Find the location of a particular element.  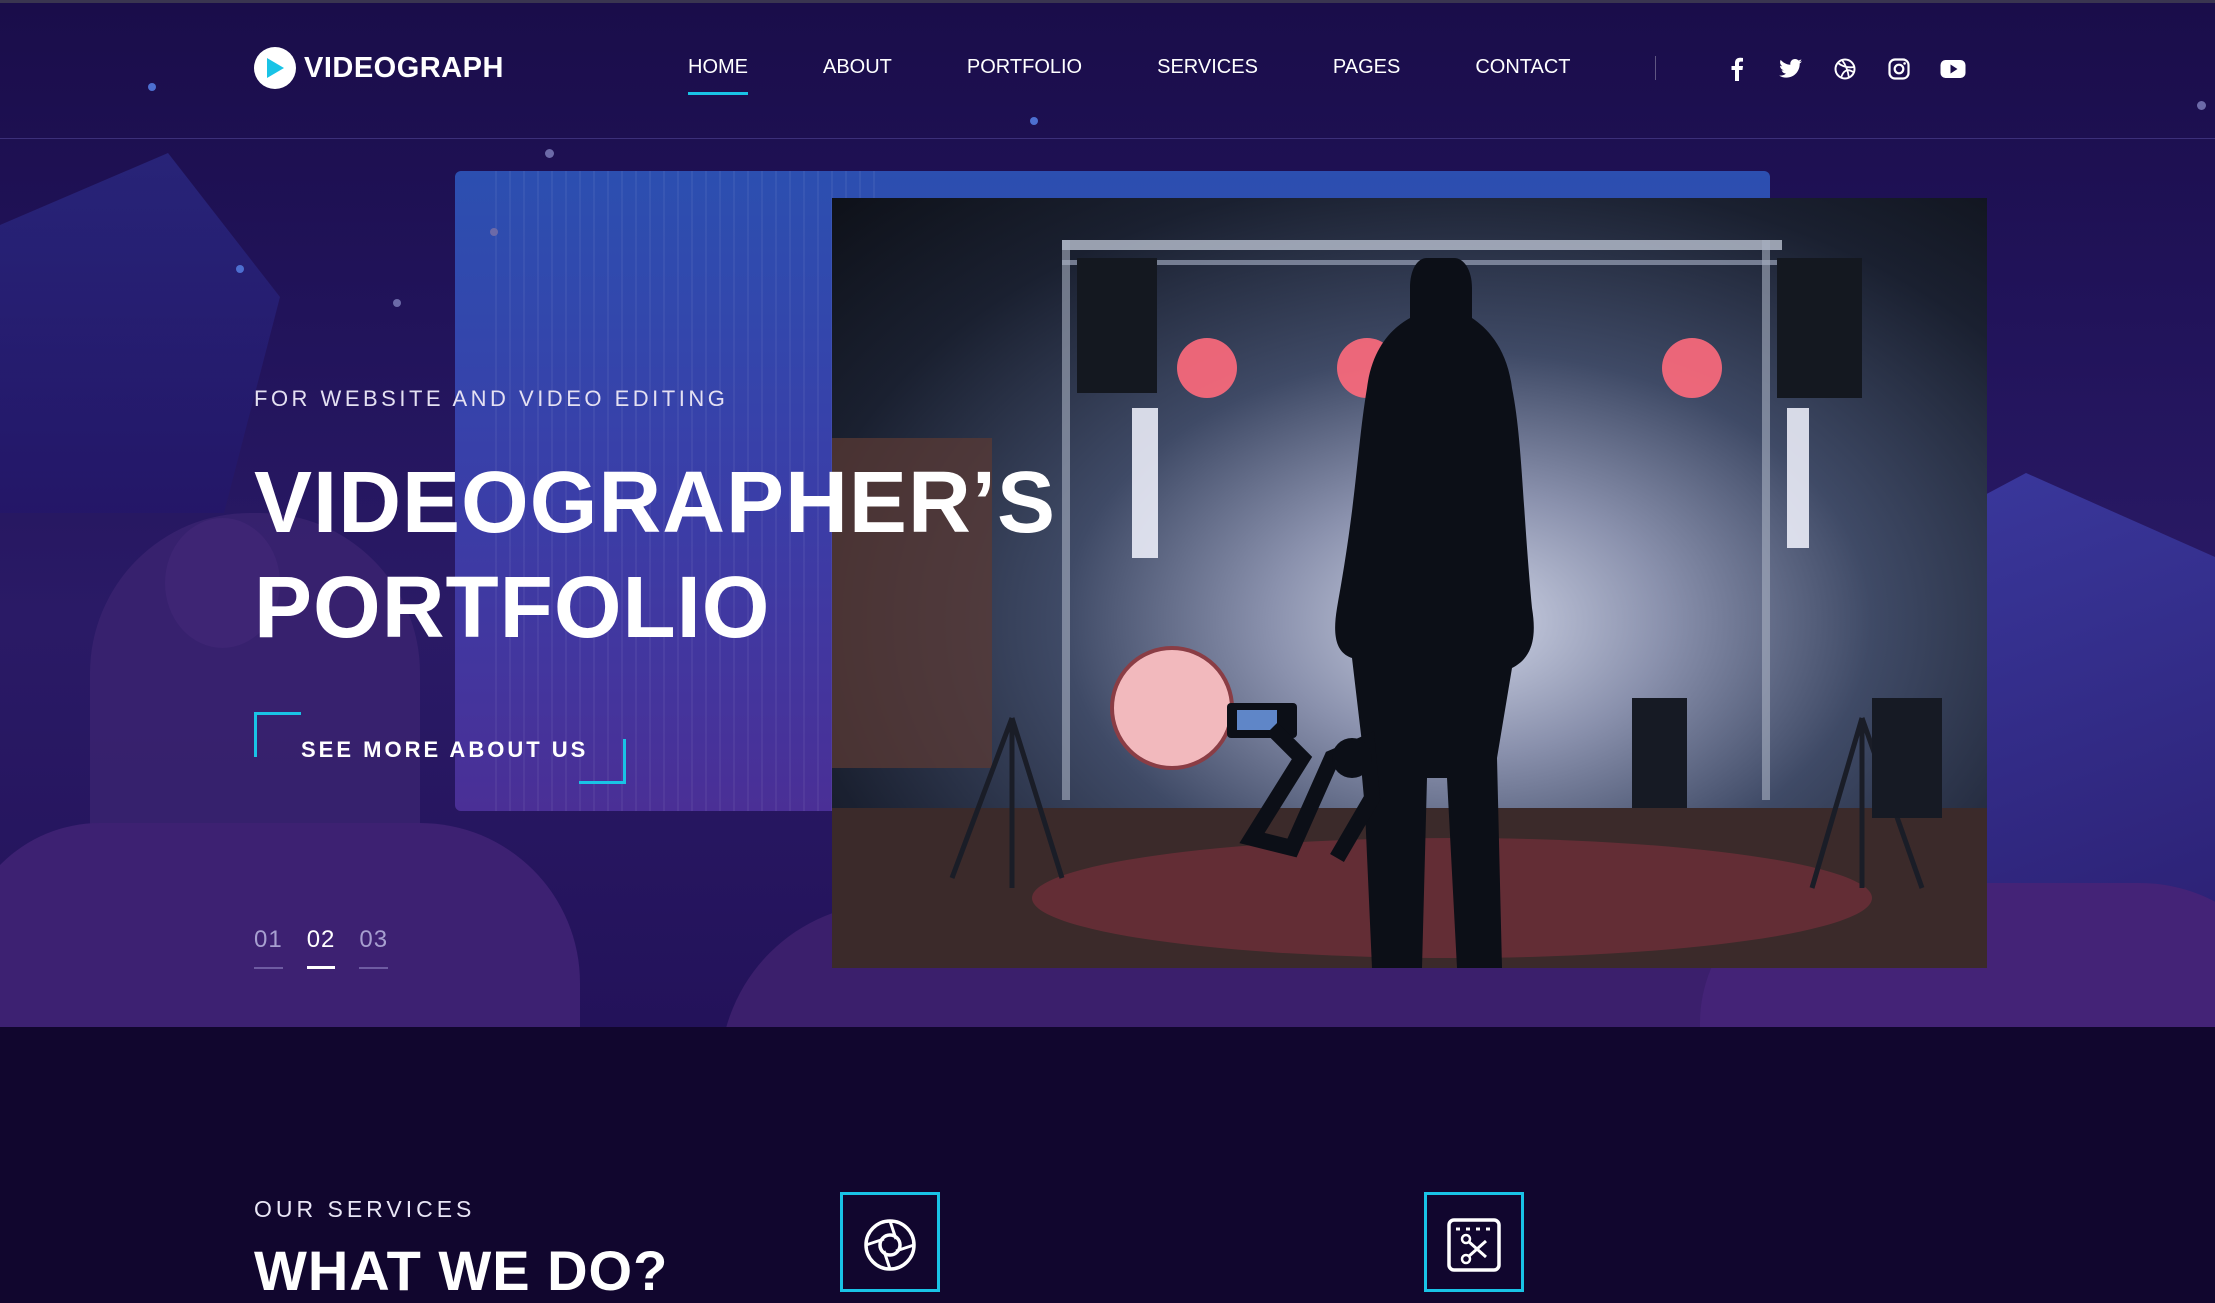

camera-aperture-icon is located at coordinates (890, 1253).